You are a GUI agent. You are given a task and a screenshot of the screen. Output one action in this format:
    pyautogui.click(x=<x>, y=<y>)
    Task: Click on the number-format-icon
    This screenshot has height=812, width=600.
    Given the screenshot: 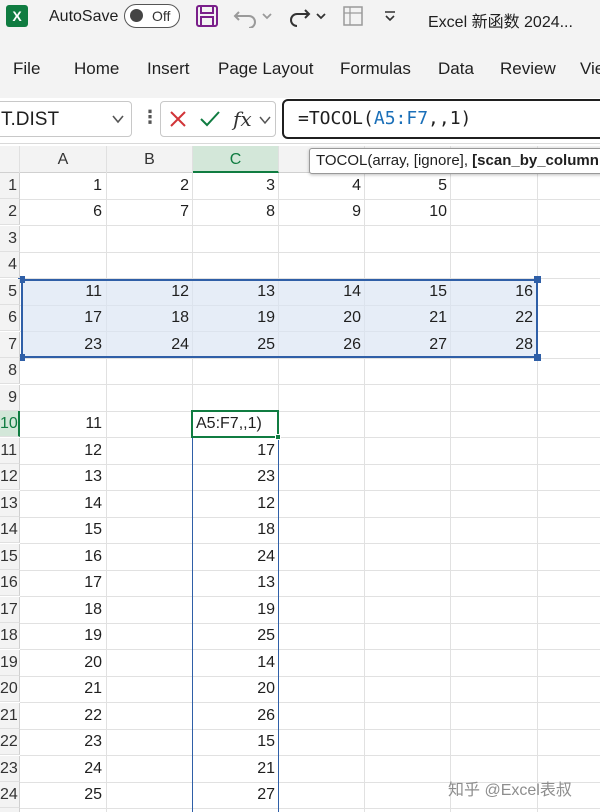 What is the action you would take?
    pyautogui.click(x=353, y=16)
    